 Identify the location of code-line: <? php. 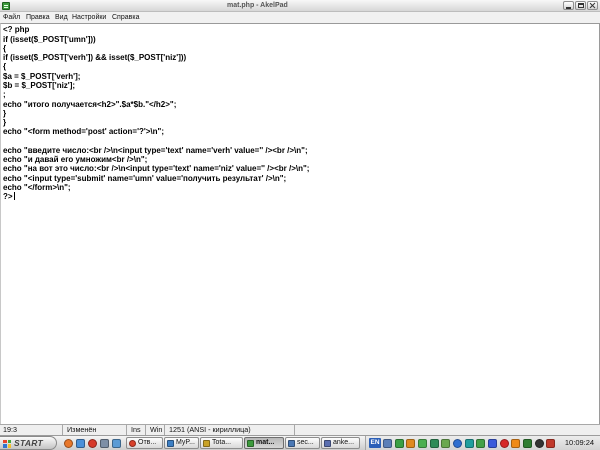
(298, 29).